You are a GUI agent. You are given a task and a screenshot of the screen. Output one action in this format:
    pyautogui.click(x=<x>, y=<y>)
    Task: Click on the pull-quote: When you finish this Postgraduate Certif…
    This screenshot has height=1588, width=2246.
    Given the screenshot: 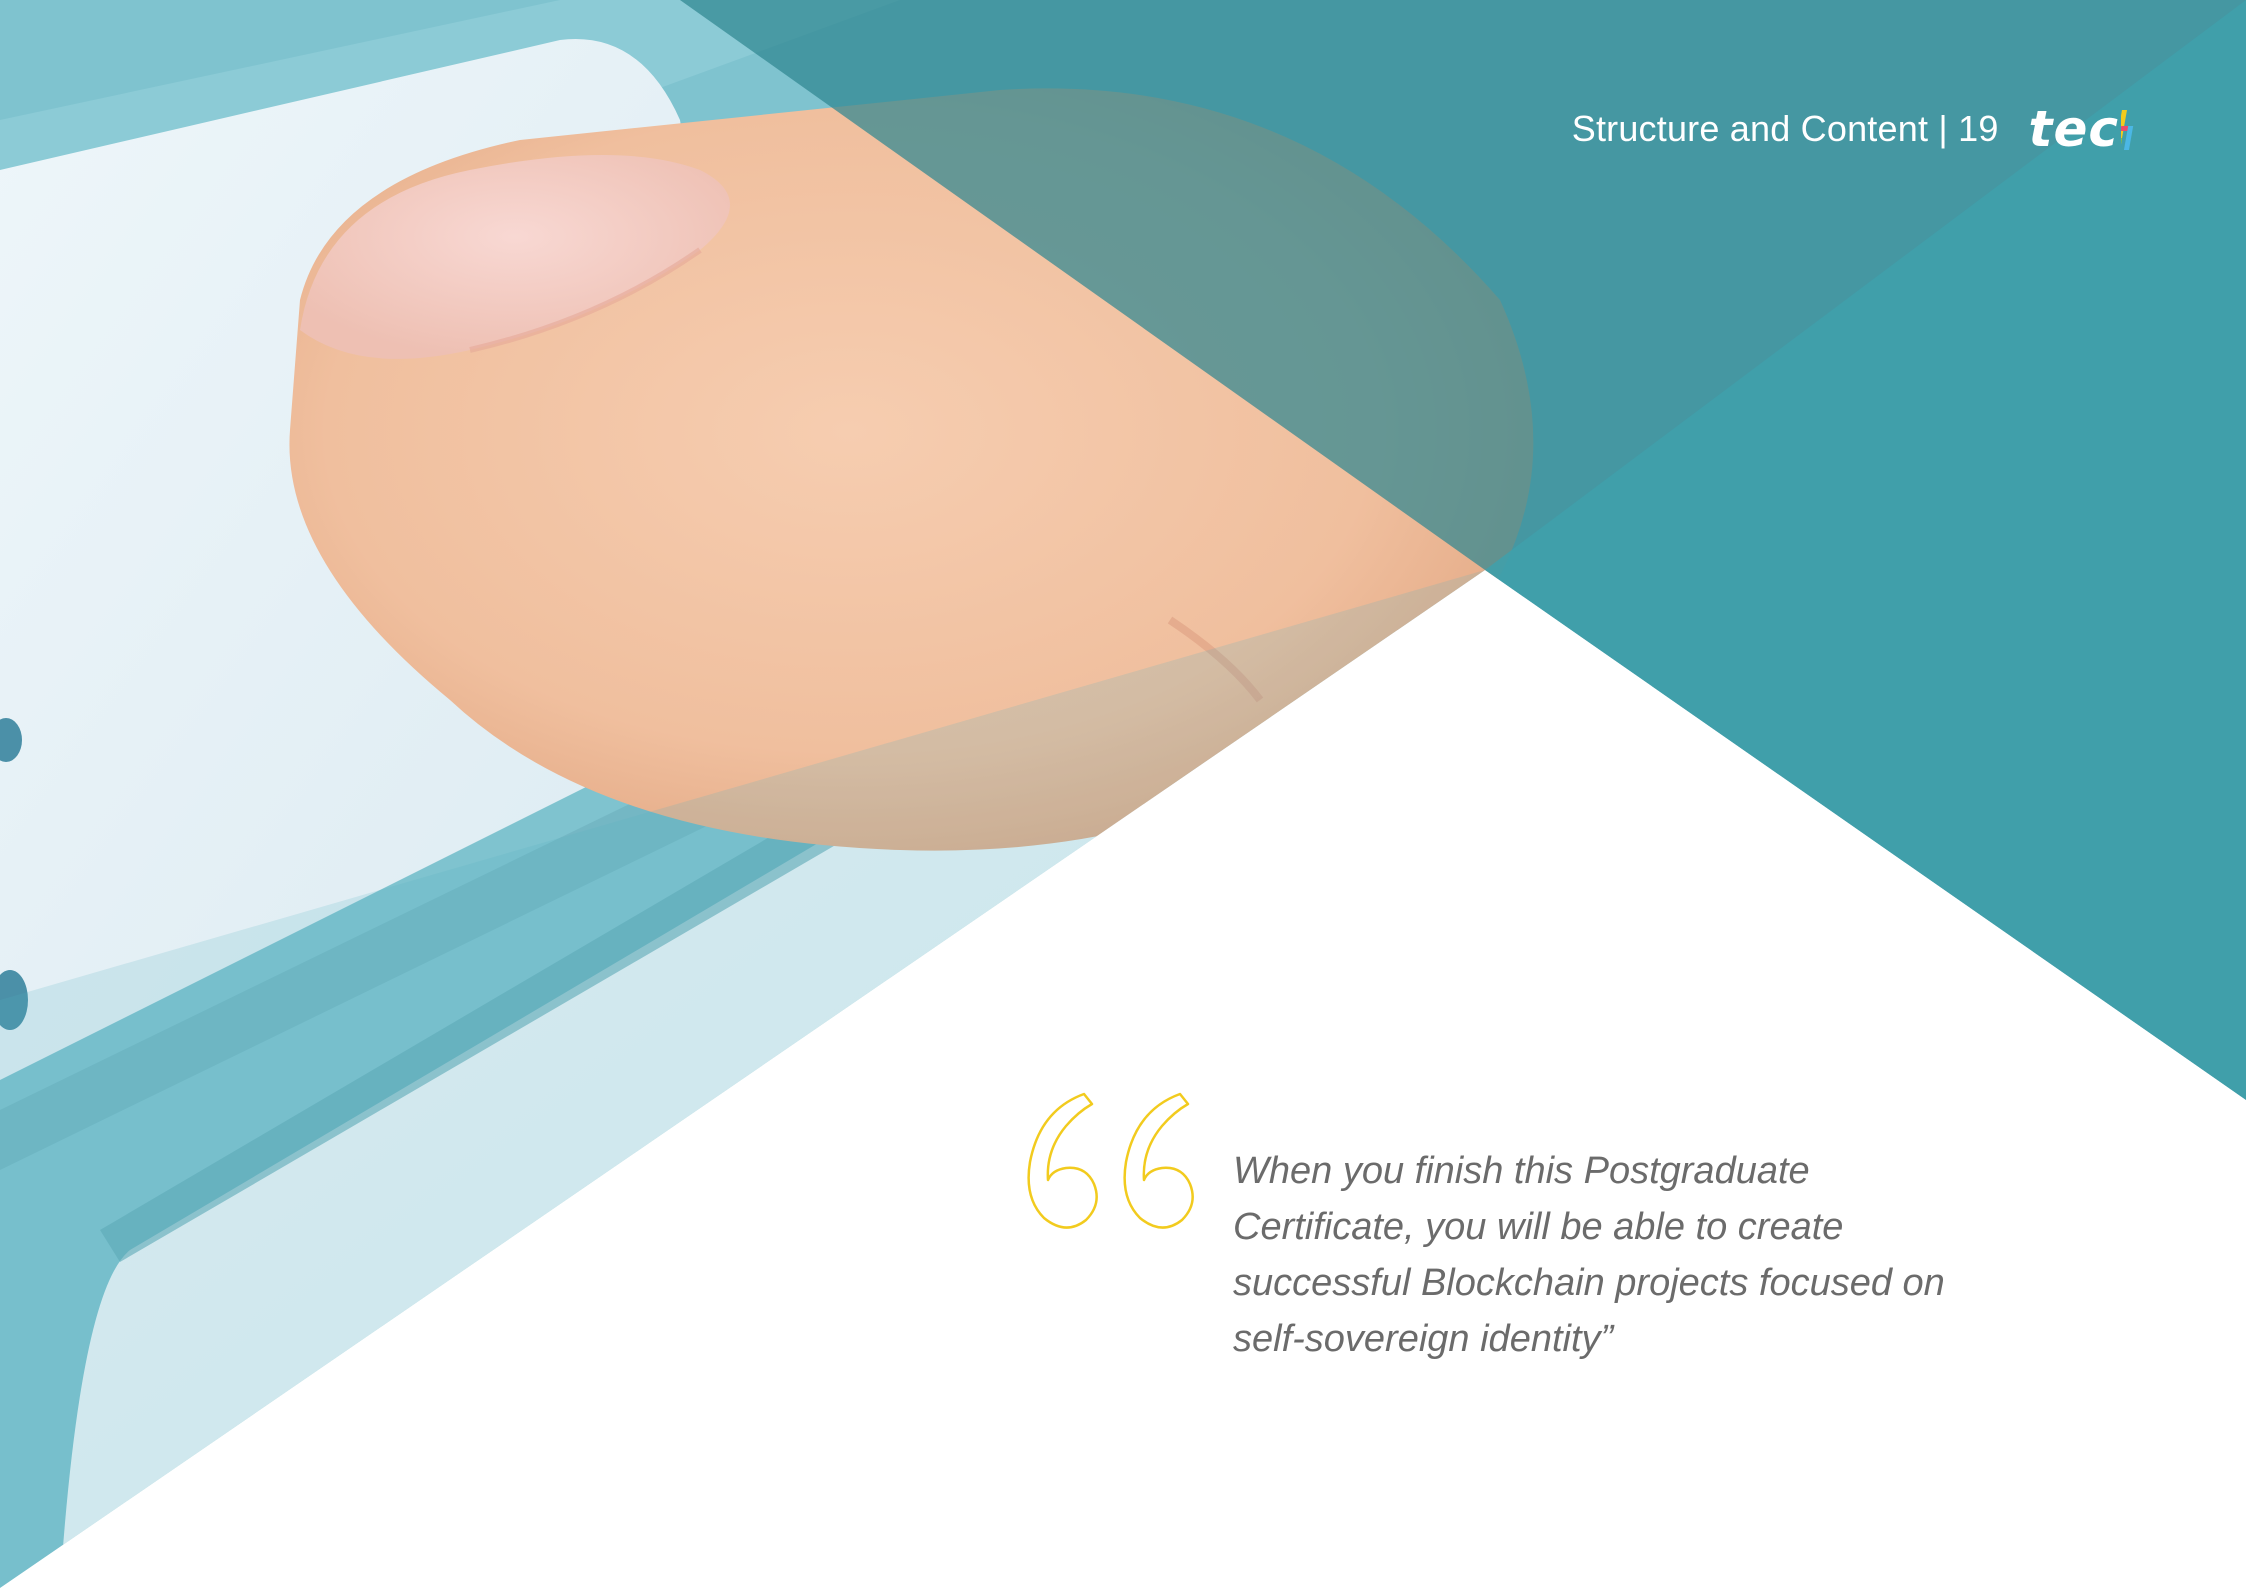 What is the action you would take?
    pyautogui.click(x=1589, y=1255)
    